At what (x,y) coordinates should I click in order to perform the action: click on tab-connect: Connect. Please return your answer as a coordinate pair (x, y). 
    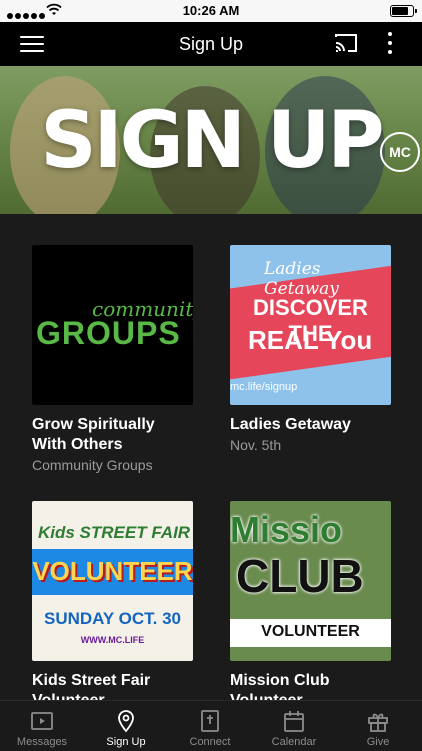
    Looking at the image, I should click on (210, 726).